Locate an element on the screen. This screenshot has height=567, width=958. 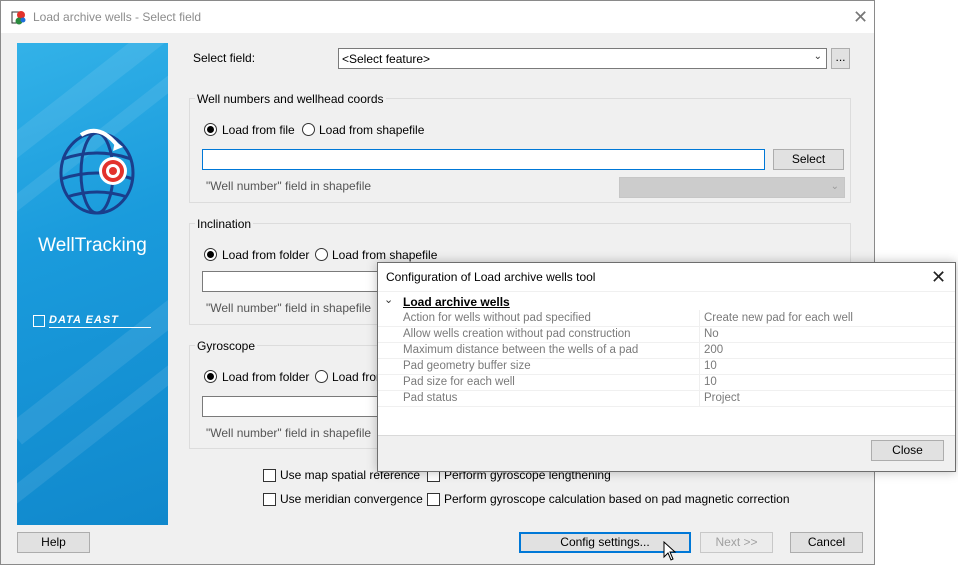
inclination-radio-folder is located at coordinates (210, 254).